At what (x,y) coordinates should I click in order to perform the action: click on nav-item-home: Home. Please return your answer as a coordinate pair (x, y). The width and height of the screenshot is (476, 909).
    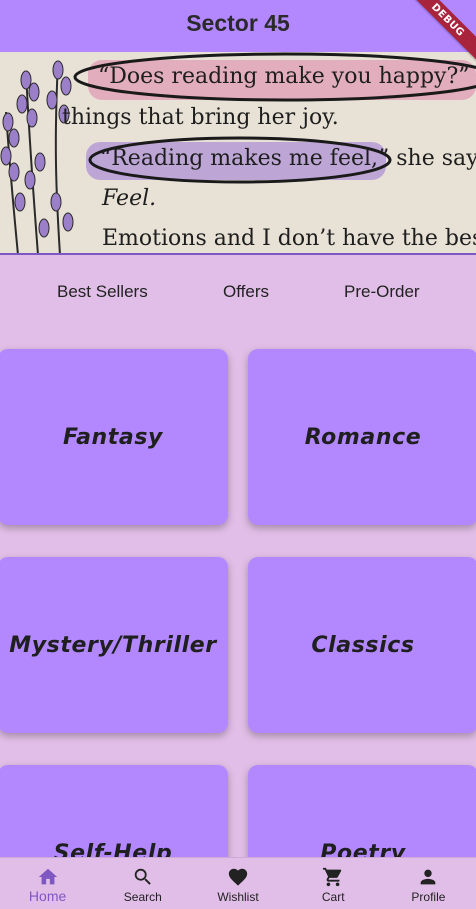
    Looking at the image, I should click on (47, 883).